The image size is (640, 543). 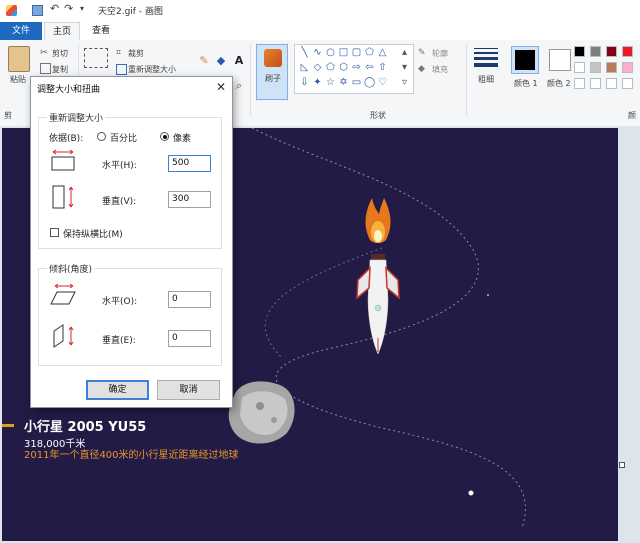 What do you see at coordinates (369, 83) in the screenshot?
I see `oval-callout-shape-icon: ◯` at bounding box center [369, 83].